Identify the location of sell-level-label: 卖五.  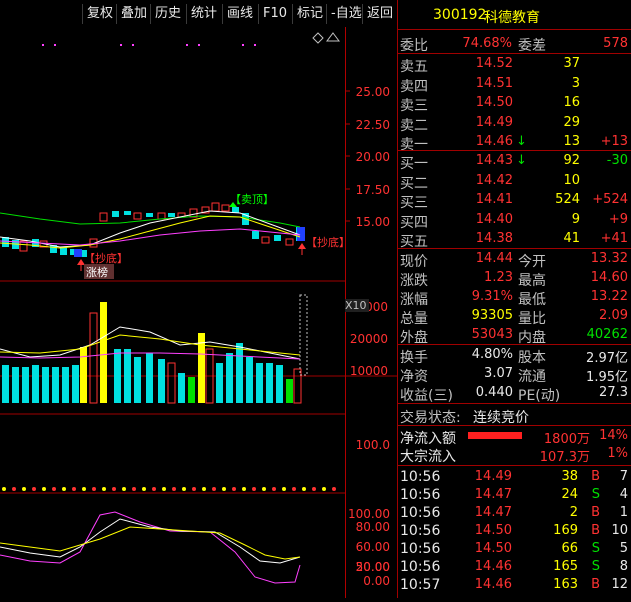
(414, 67).